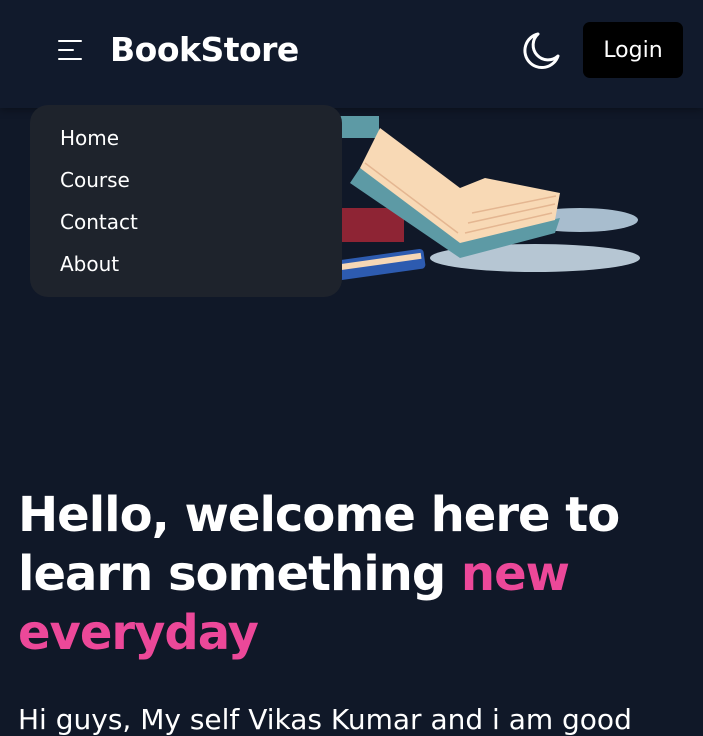  Describe the element at coordinates (351, 54) in the screenshot. I see `navbar: BookStore Login` at that location.